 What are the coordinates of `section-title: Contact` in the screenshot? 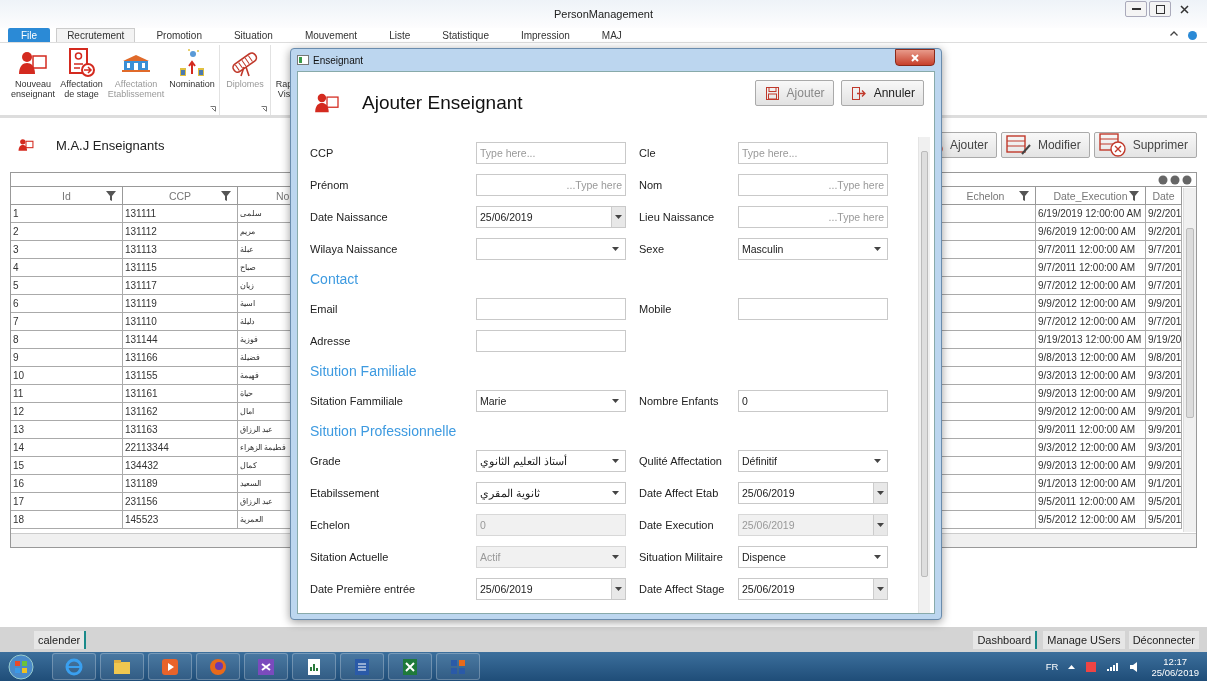 It's located at (334, 279).